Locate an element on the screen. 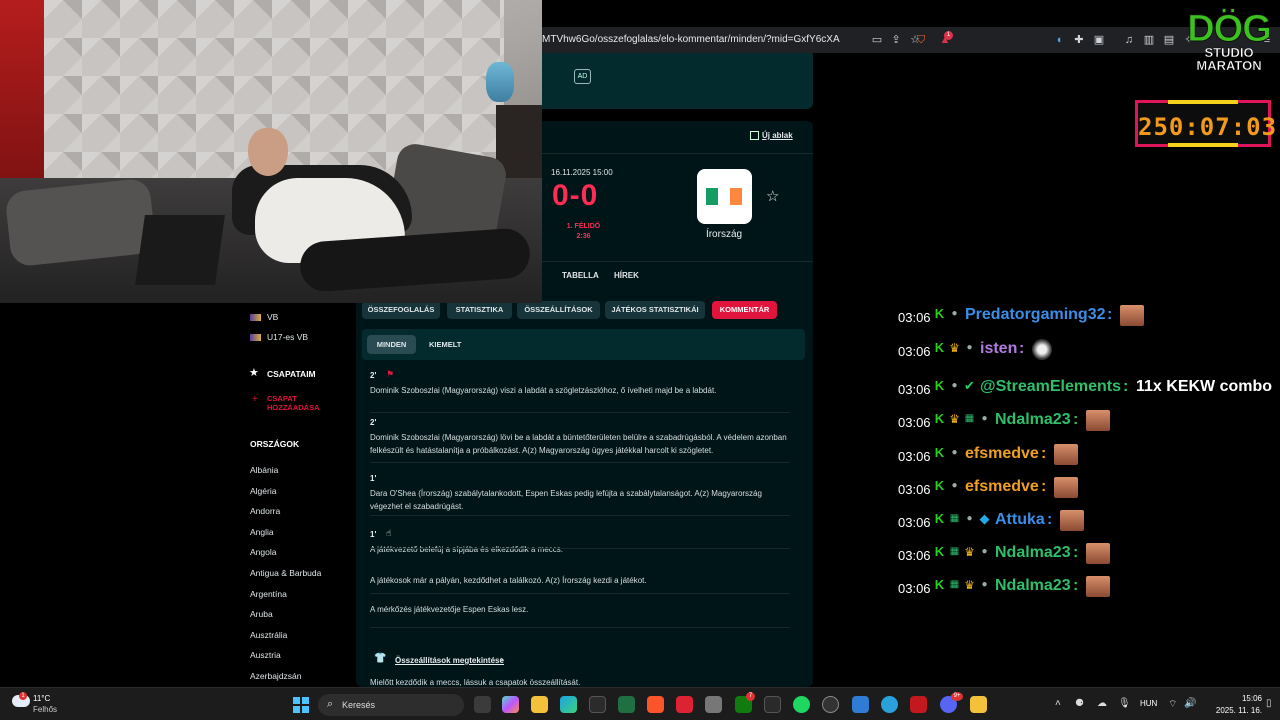 Image resolution: width=1280 pixels, height=720 pixels. favorite-star-icon: ☆ is located at coordinates (772, 196).